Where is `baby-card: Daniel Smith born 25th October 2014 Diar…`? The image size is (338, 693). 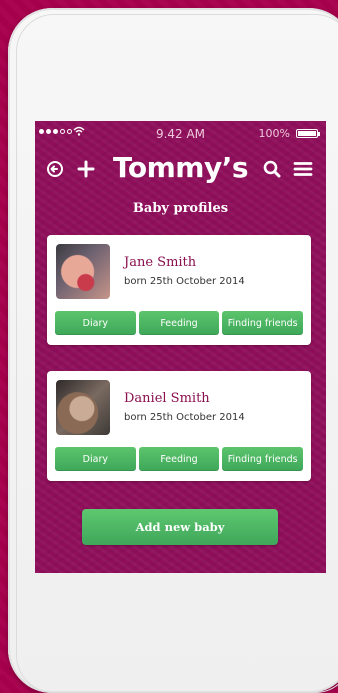
baby-card: Daniel Smith born 25th October 2014 Diar… is located at coordinates (179, 426).